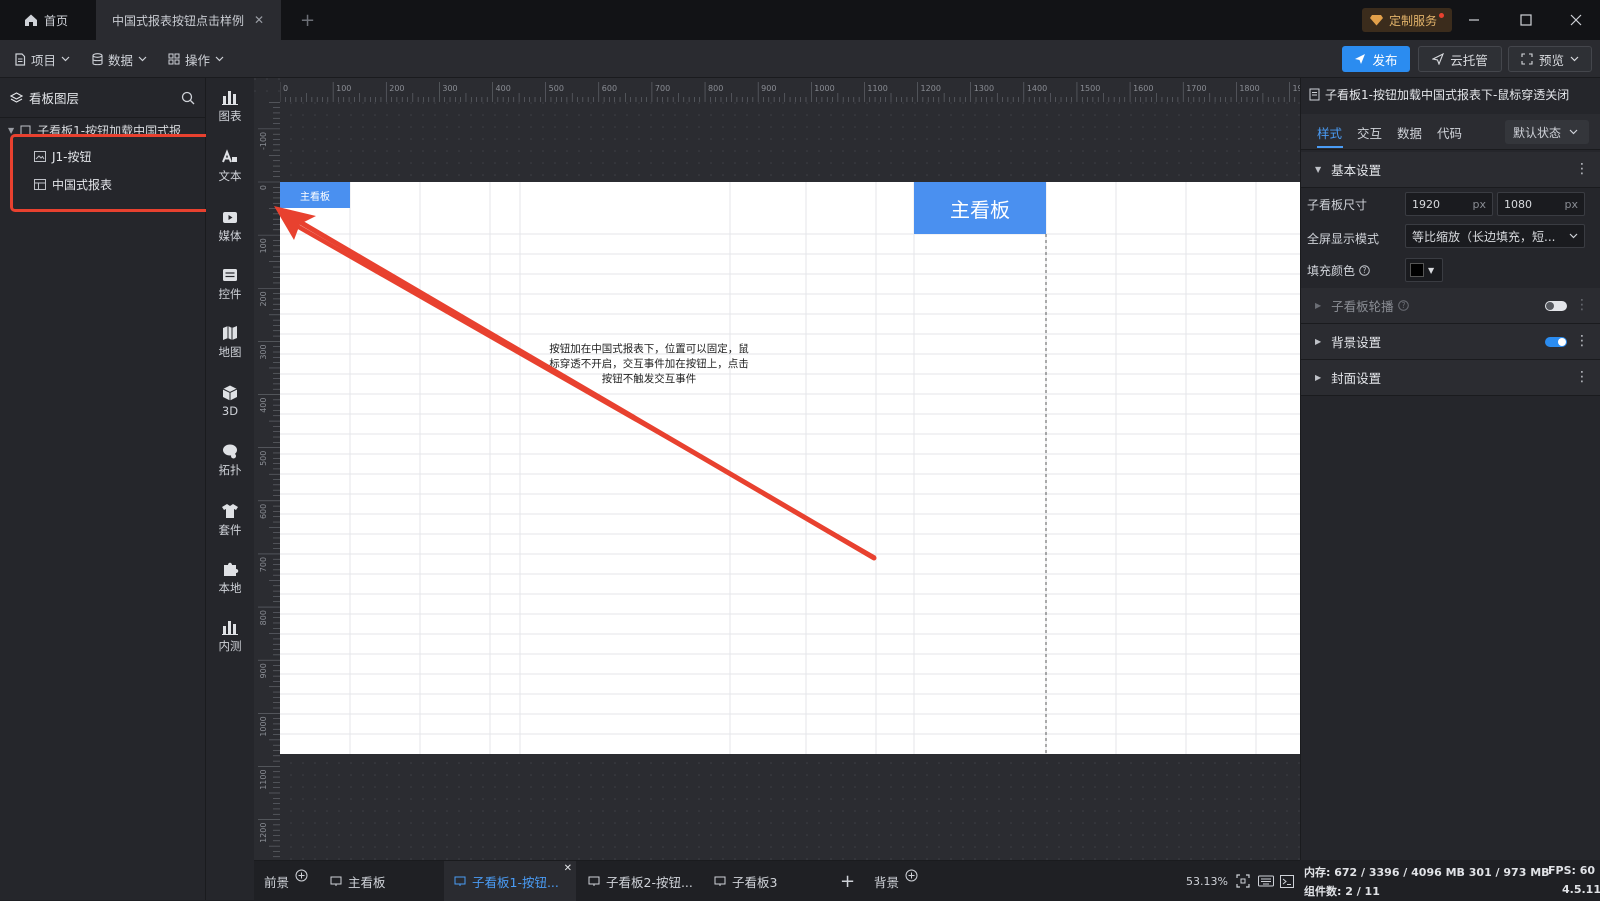  What do you see at coordinates (1266, 881) in the screenshot?
I see `keyboard-icon` at bounding box center [1266, 881].